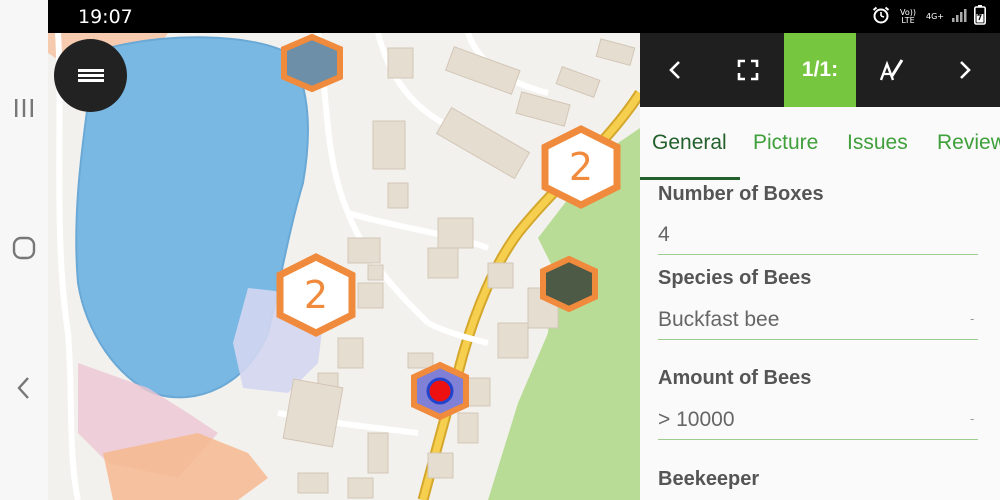  What do you see at coordinates (524, 16) in the screenshot?
I see `status-bar: 19:07 Vo)) LTE 4G+` at bounding box center [524, 16].